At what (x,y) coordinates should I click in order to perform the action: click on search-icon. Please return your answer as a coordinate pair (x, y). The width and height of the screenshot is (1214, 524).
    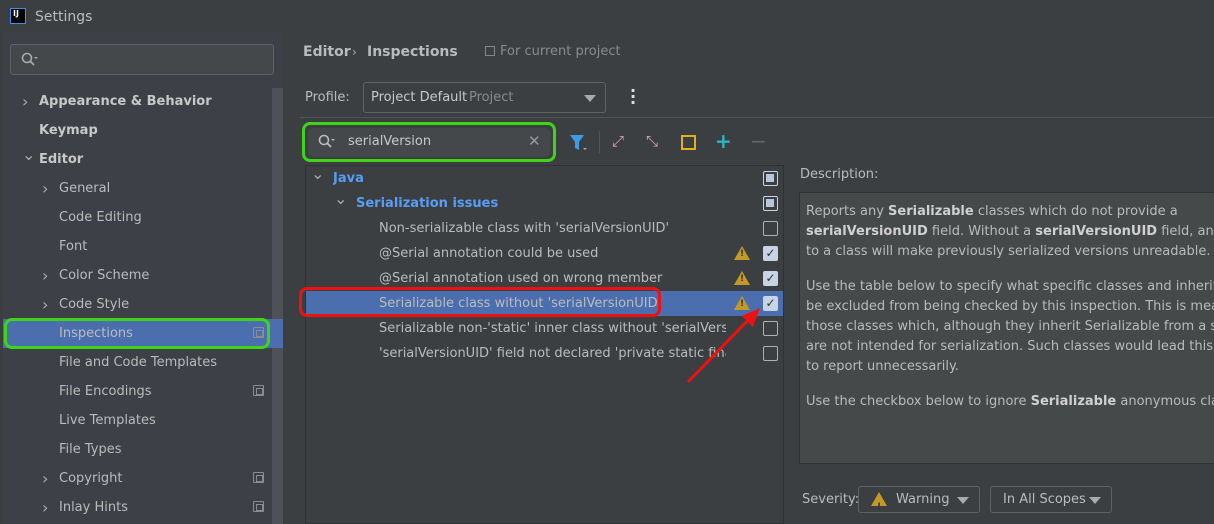
    Looking at the image, I should click on (29, 59).